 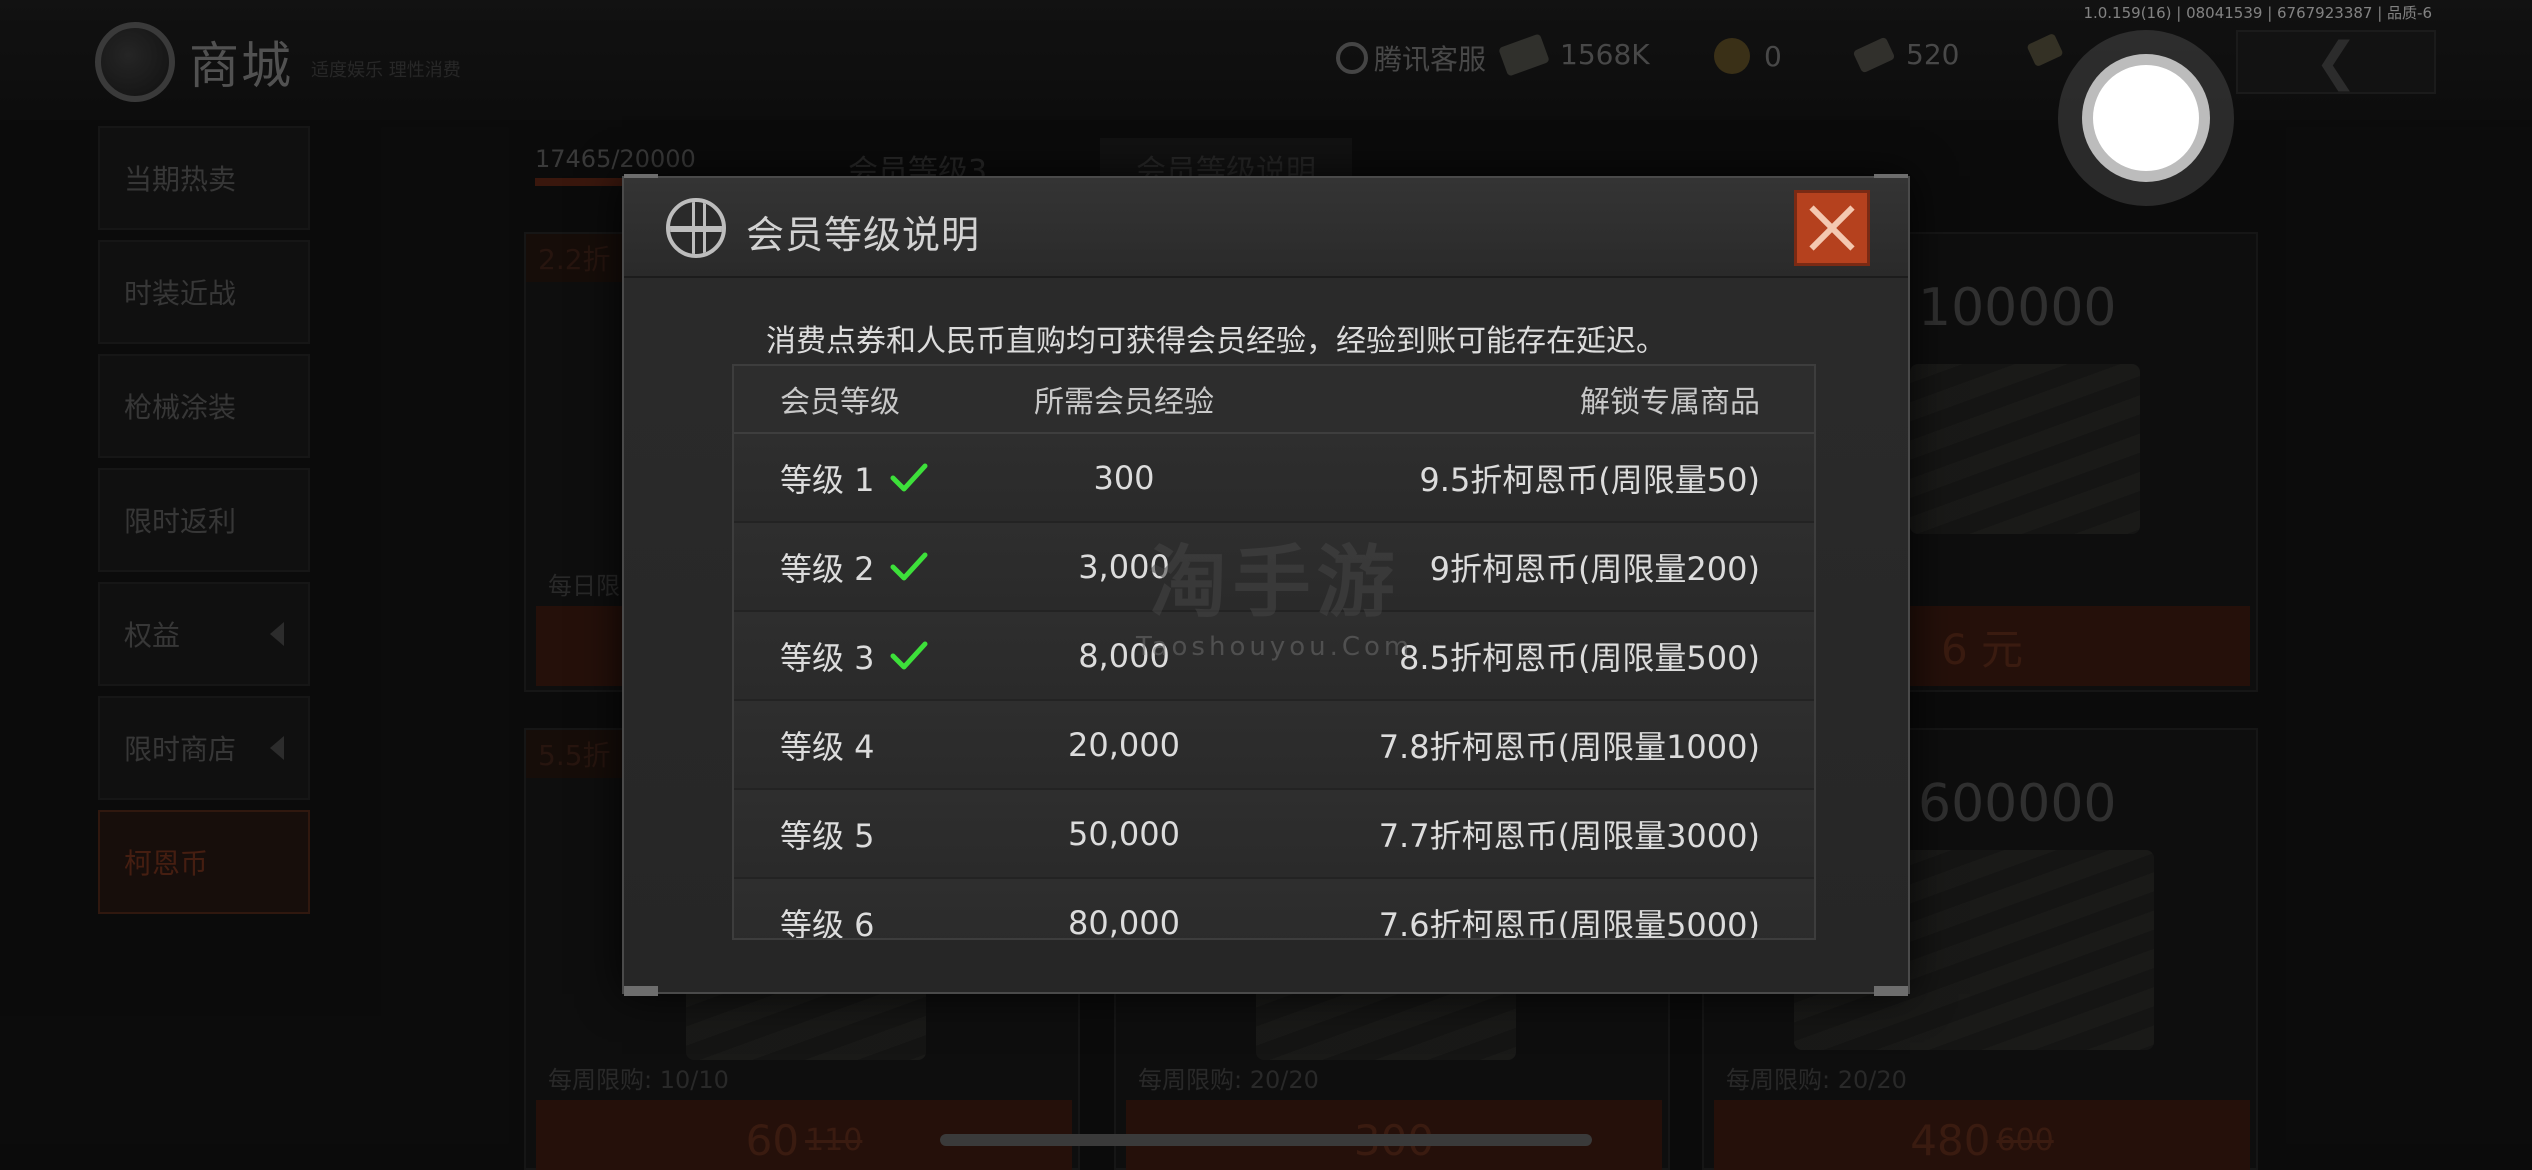 I want to click on globe-icon, so click(x=696, y=228).